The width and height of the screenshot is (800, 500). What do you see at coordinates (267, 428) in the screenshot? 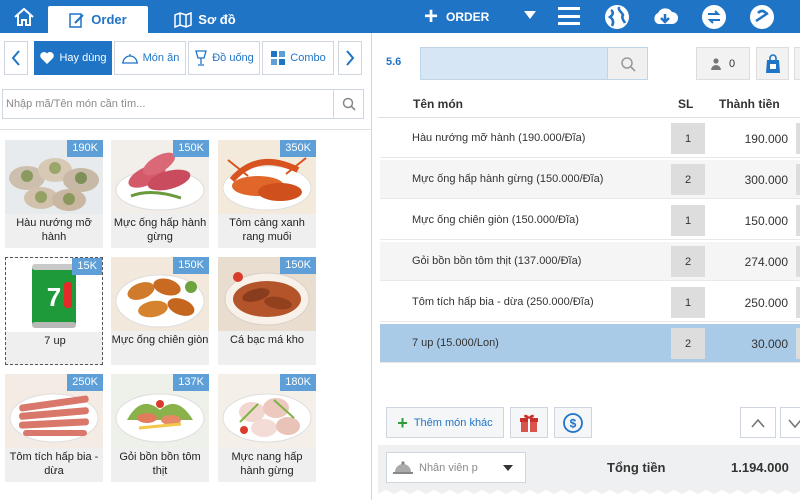
I see `menu-item-card: 180K Mực nang hấp hành gừng` at bounding box center [267, 428].